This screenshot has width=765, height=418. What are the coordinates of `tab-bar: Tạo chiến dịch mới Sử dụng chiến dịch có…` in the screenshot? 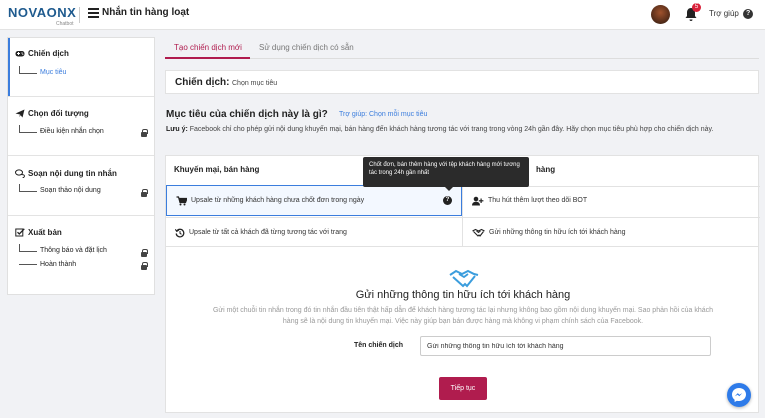 It's located at (462, 48).